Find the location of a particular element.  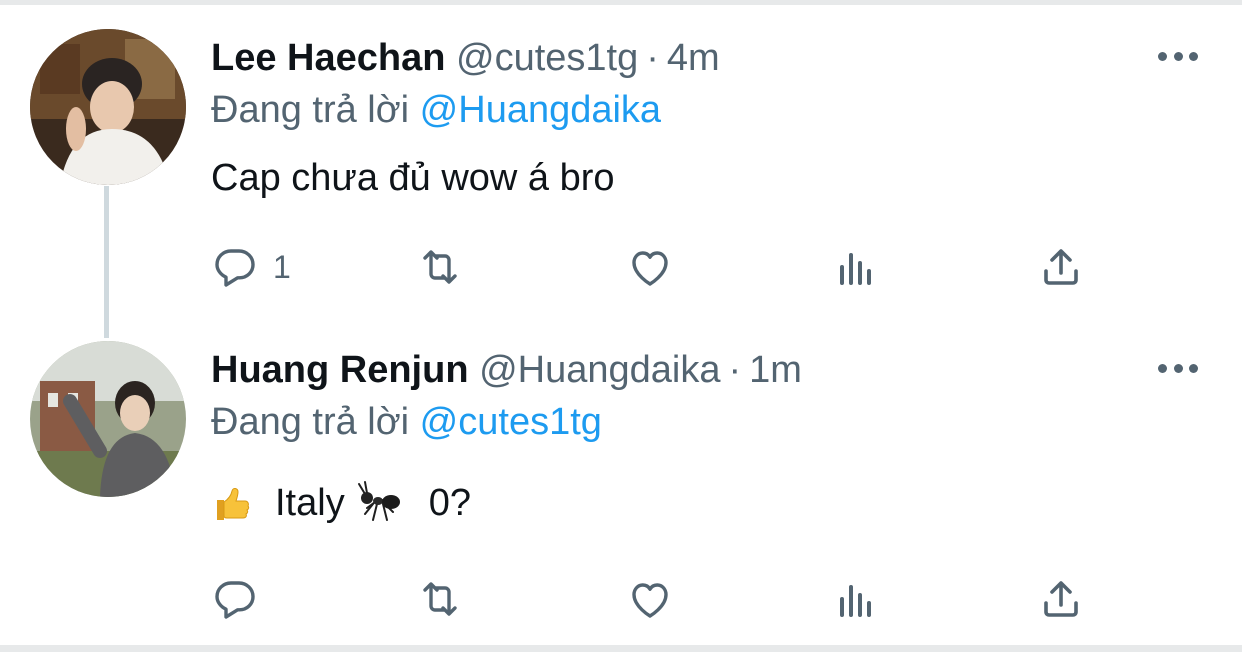

replying-to-mention: @Huangdaika is located at coordinates (540, 110).